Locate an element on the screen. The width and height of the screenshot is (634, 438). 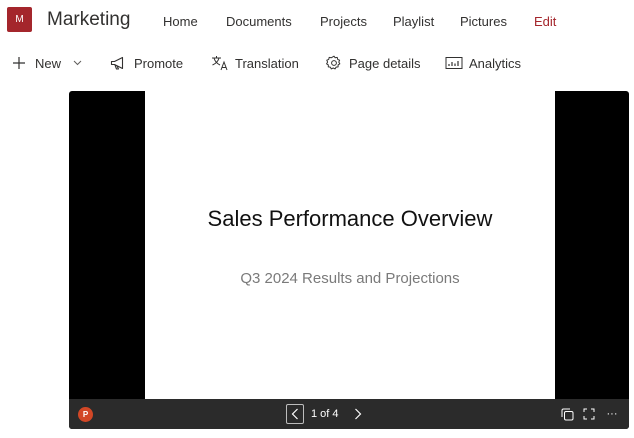
slide-subtitle: Q3 2024 Results and Projections is located at coordinates (350, 278).